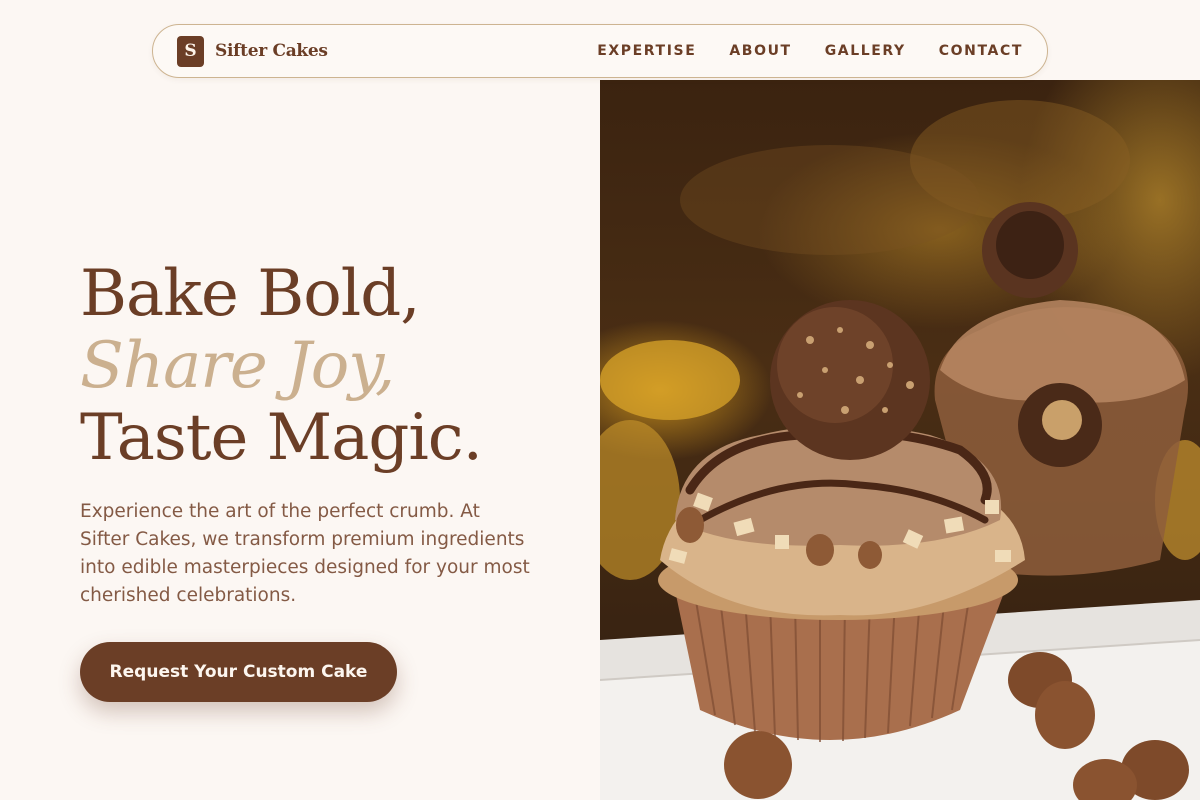 This screenshot has height=800, width=1200. What do you see at coordinates (271, 51) in the screenshot?
I see `brand-name: Sifter Cakes` at bounding box center [271, 51].